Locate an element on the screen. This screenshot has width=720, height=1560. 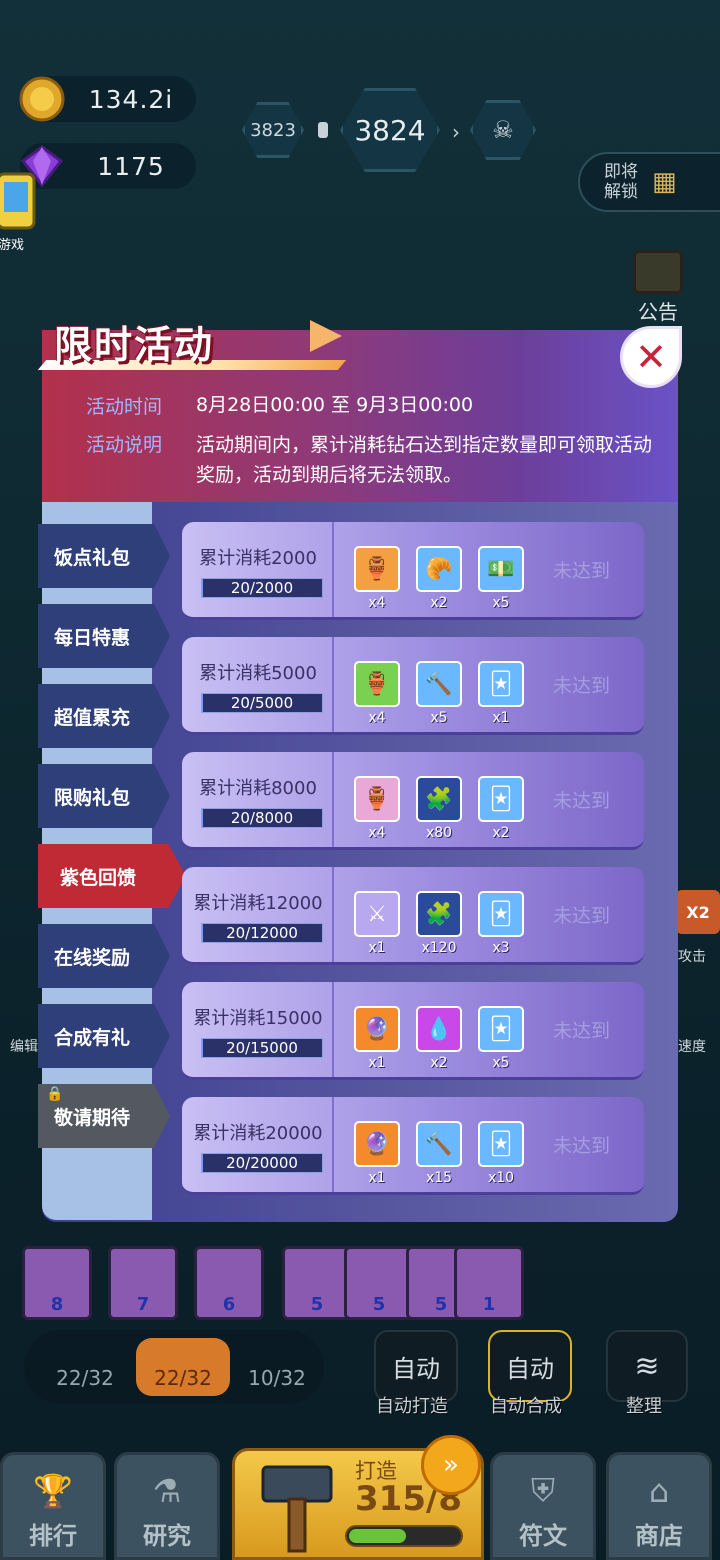
level-connector is located at coordinates (323, 130).